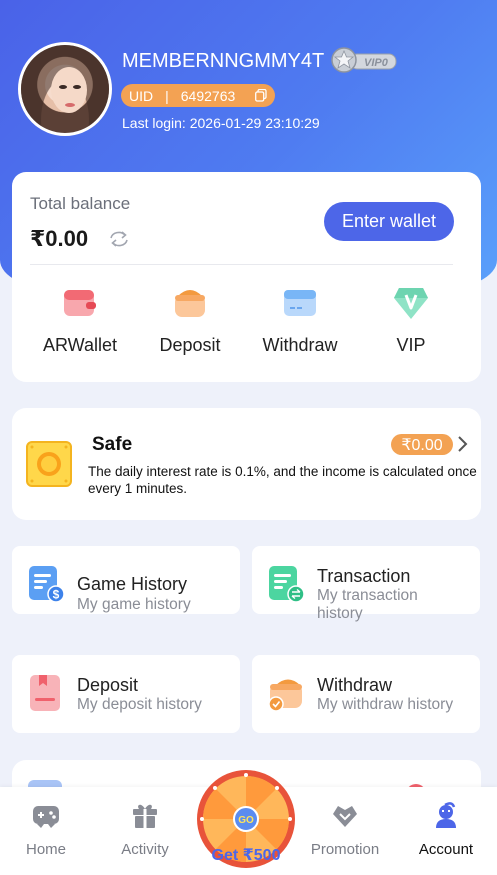 The height and width of the screenshot is (875, 497). Describe the element at coordinates (134, 604) in the screenshot. I see `tile-subtitle: My game history` at that location.